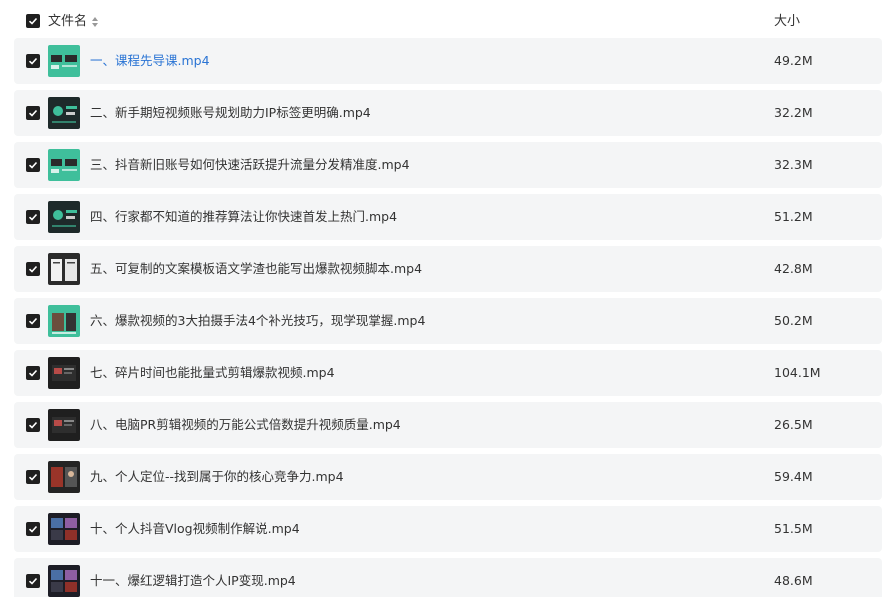 This screenshot has width=882, height=597. What do you see at coordinates (448, 217) in the screenshot?
I see `file-row: 四、行家都不知道的推荐算法让你快速首发上热门.mp4 51.2M` at bounding box center [448, 217].